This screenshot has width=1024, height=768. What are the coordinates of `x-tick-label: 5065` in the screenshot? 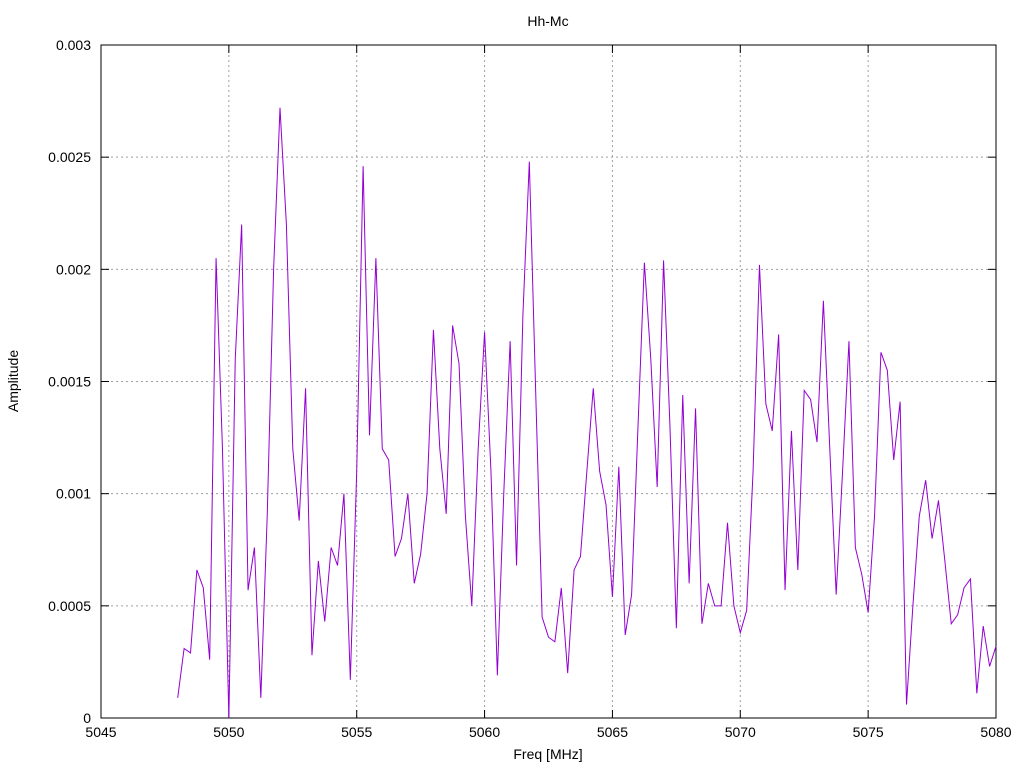 It's located at (612, 732).